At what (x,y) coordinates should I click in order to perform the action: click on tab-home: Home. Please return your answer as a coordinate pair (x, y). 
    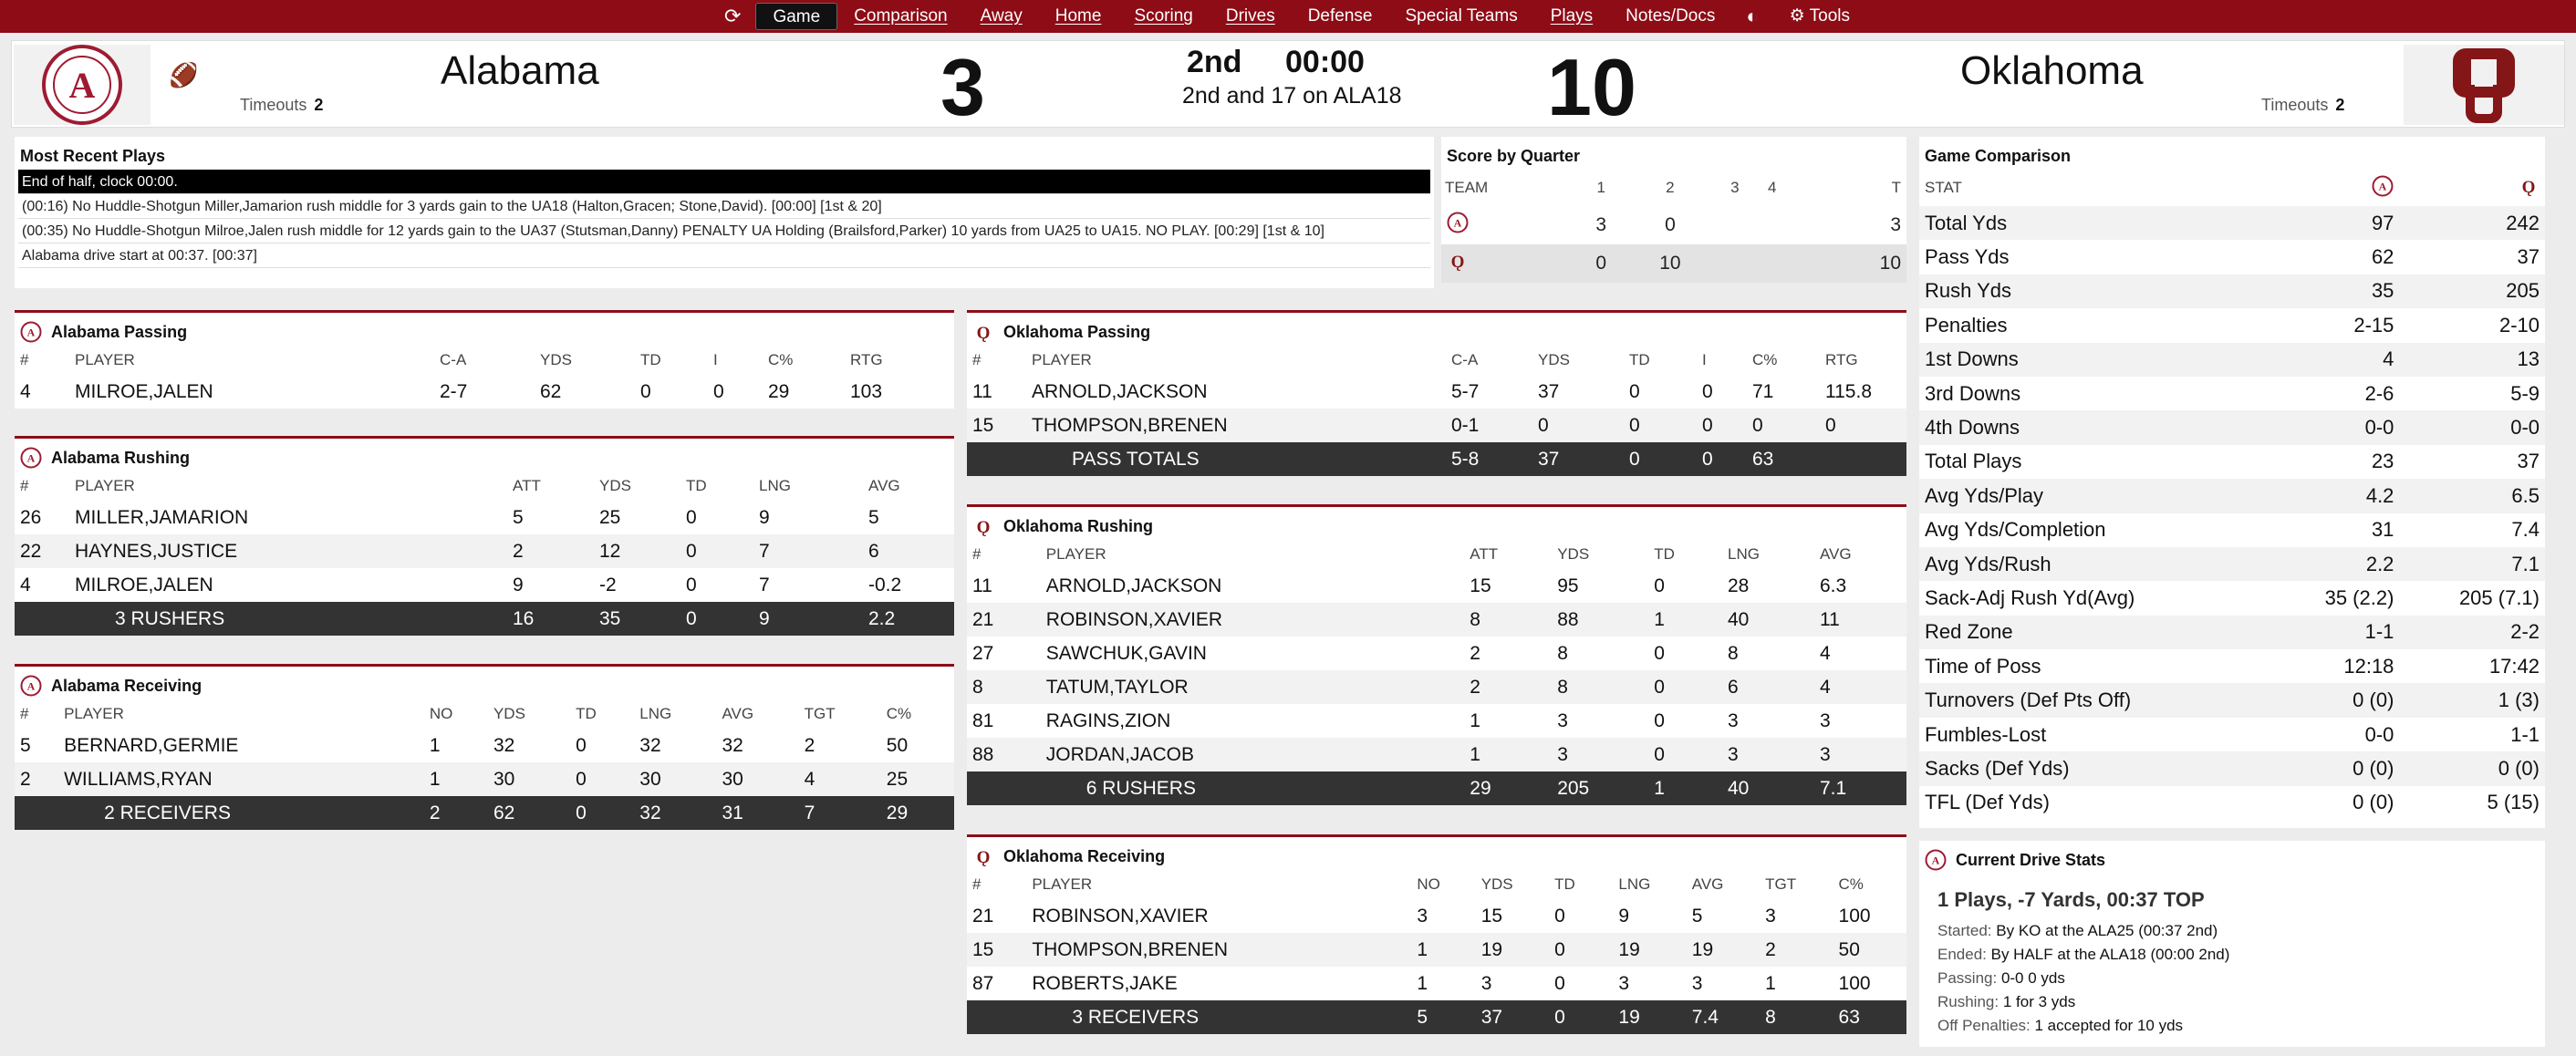
    Looking at the image, I should click on (1078, 16).